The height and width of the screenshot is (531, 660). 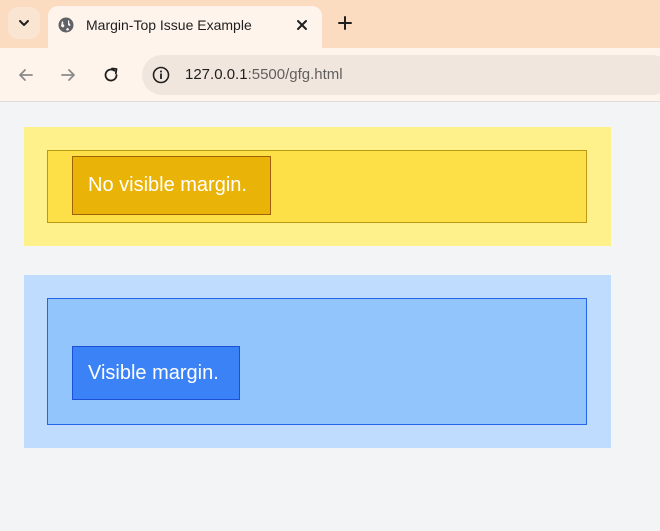 I want to click on site-info-button, so click(x=161, y=75).